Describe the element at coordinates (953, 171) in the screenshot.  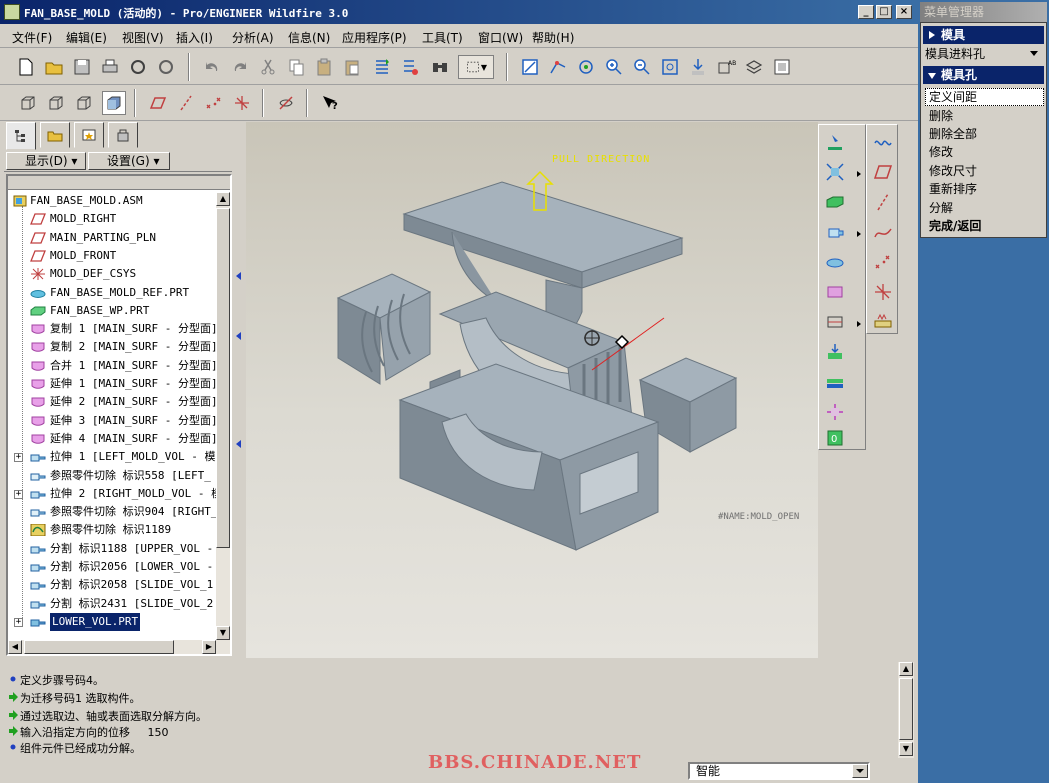
I see `menu-item-modify-dims: 修改尺寸` at that location.